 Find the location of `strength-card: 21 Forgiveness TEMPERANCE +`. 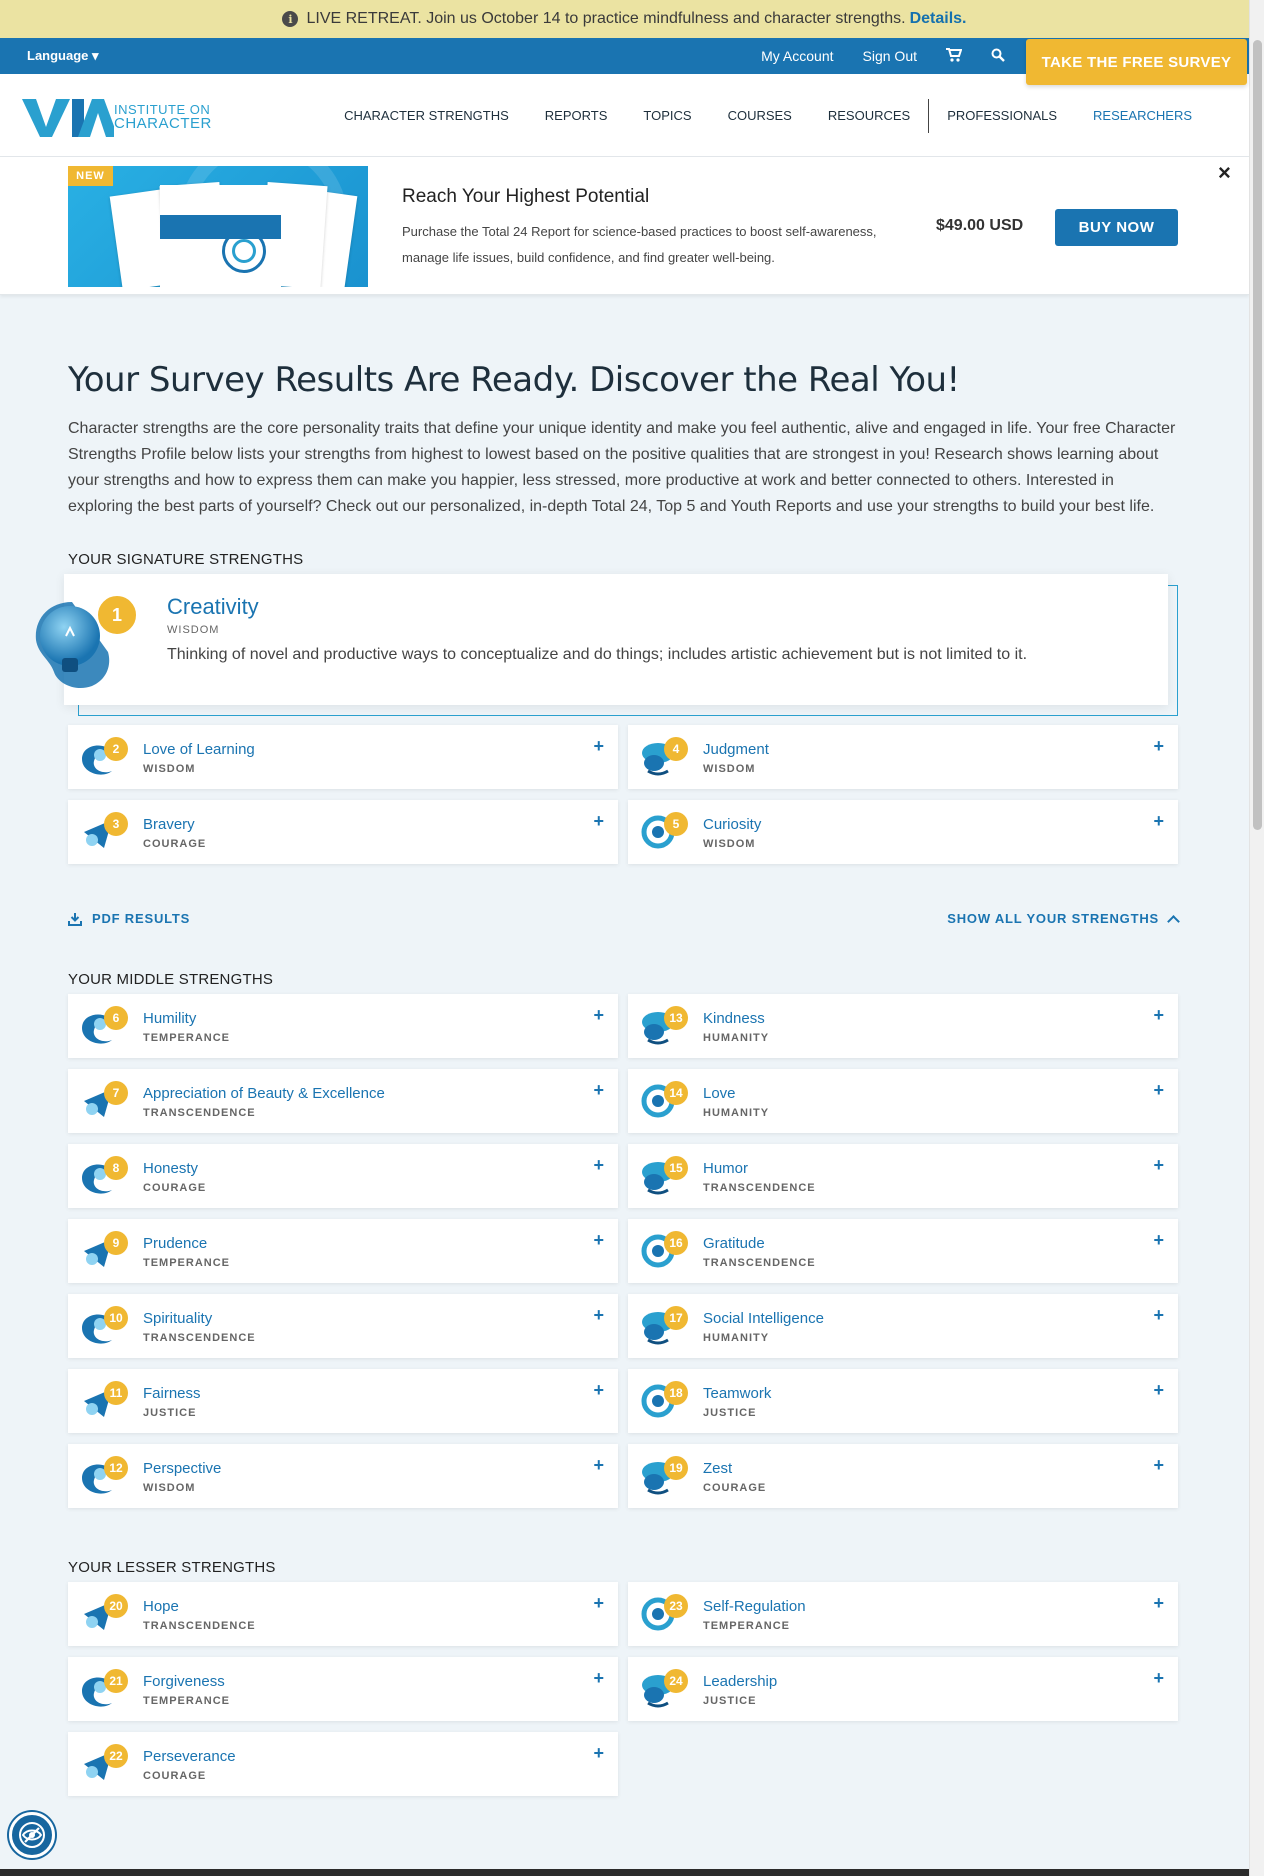

strength-card: 21 Forgiveness TEMPERANCE + is located at coordinates (343, 1689).